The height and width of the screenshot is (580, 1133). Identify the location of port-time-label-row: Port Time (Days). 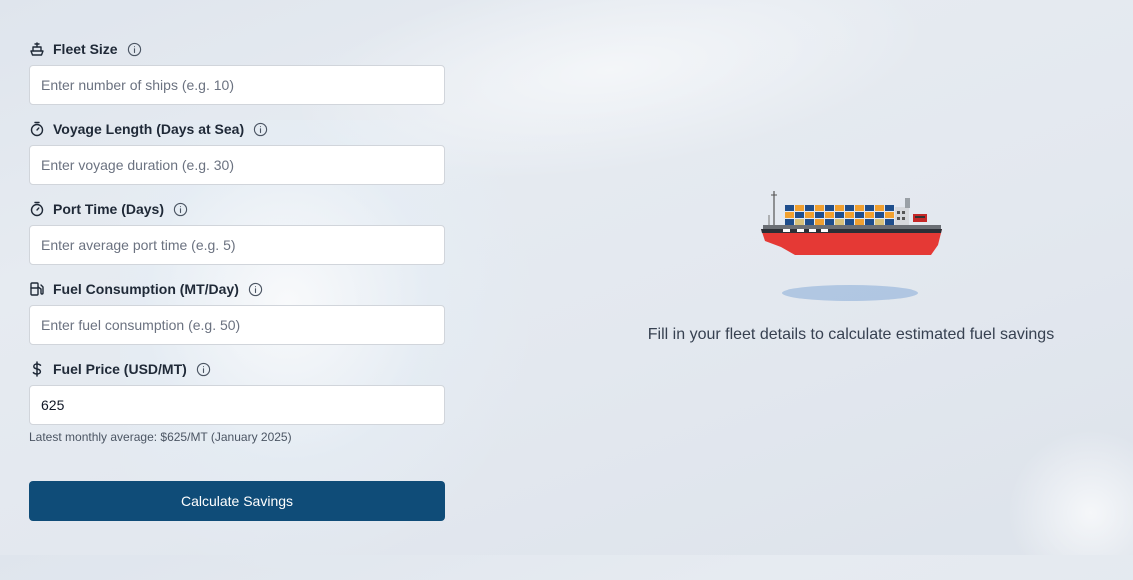
(237, 209).